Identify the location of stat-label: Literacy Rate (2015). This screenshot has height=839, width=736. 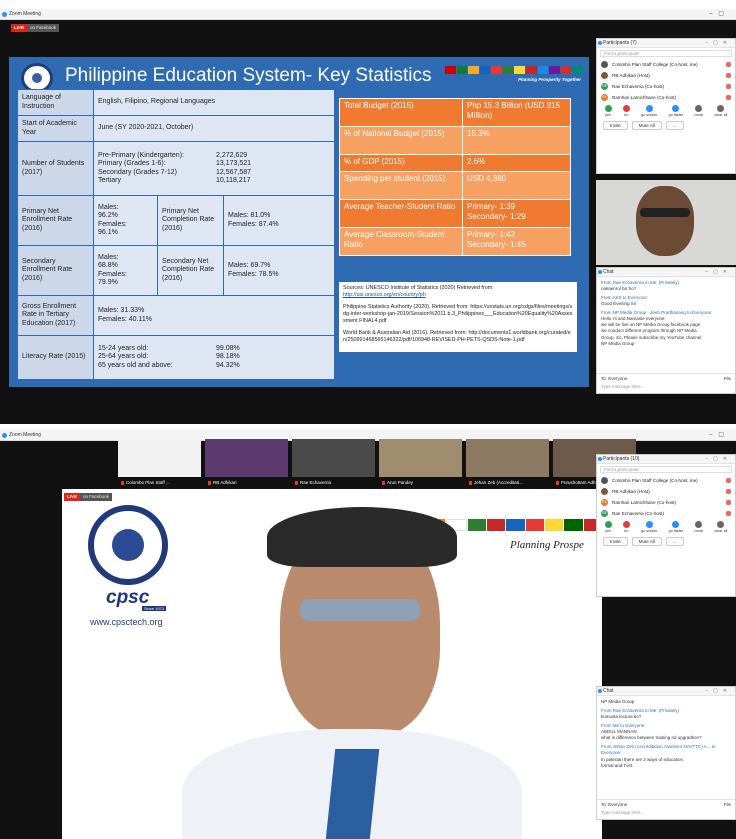
(55, 357).